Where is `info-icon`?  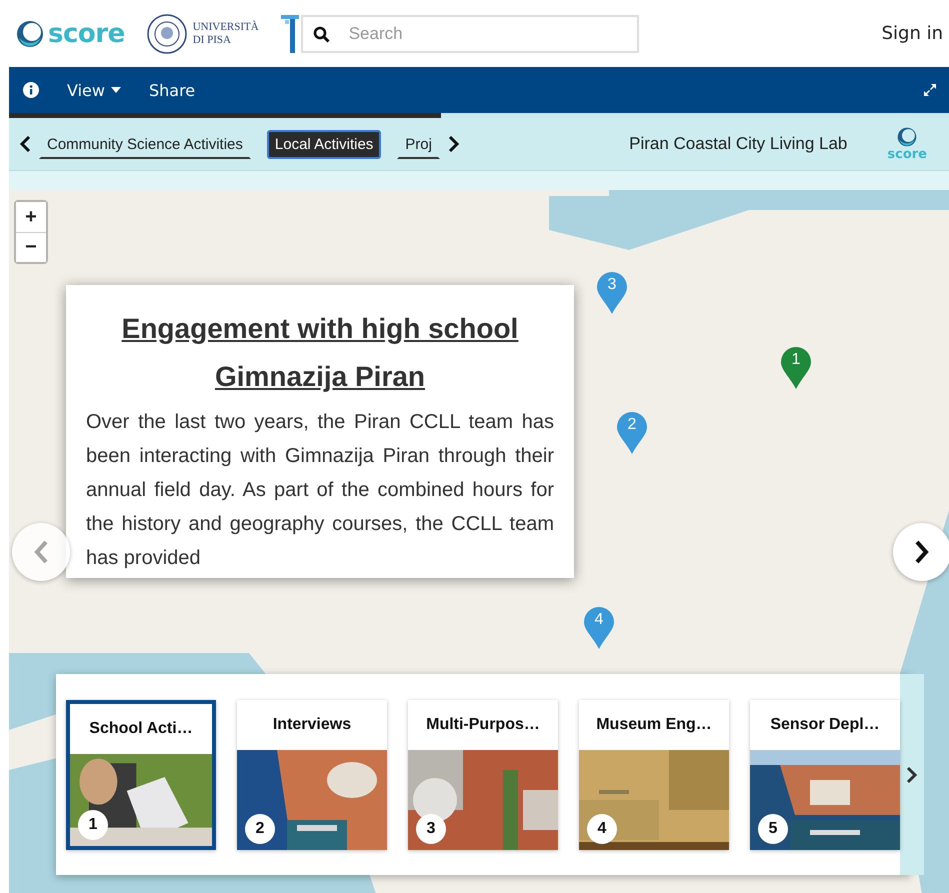
info-icon is located at coordinates (31, 90).